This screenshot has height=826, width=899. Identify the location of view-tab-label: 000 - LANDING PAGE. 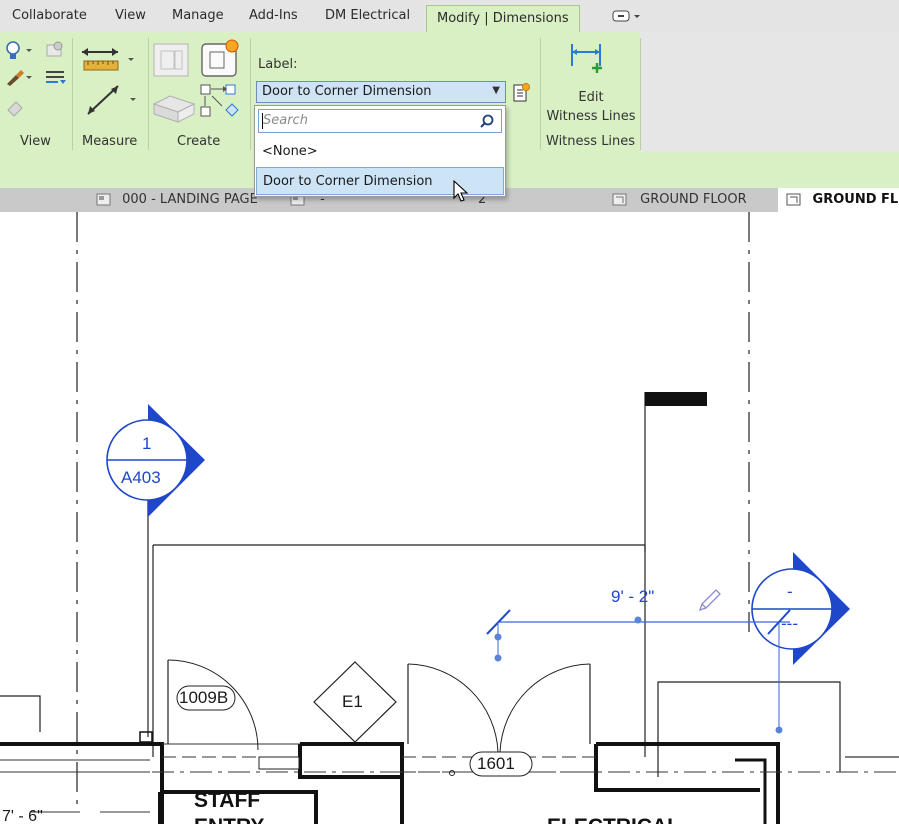
(190, 199).